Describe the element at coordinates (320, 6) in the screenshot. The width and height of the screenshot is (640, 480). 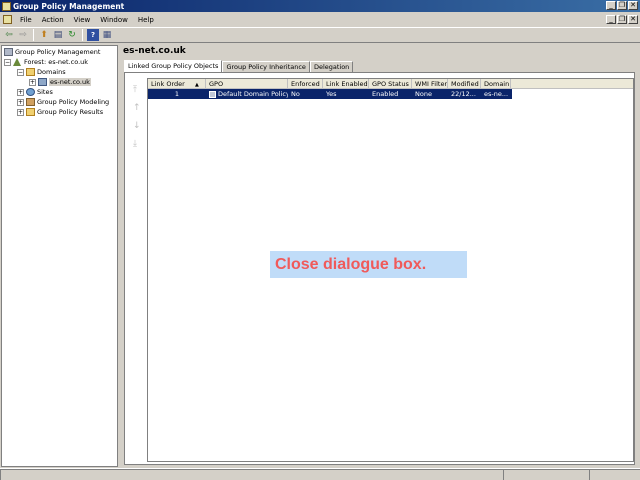
I see `title-bar: Group Policy Management _ ❐ ✕` at that location.